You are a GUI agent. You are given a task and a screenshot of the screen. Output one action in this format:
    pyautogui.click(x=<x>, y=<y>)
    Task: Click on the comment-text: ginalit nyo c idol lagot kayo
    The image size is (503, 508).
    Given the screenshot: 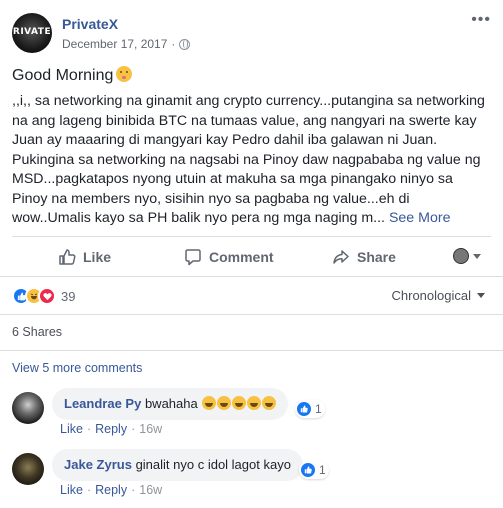 What is the action you would take?
    pyautogui.click(x=213, y=464)
    